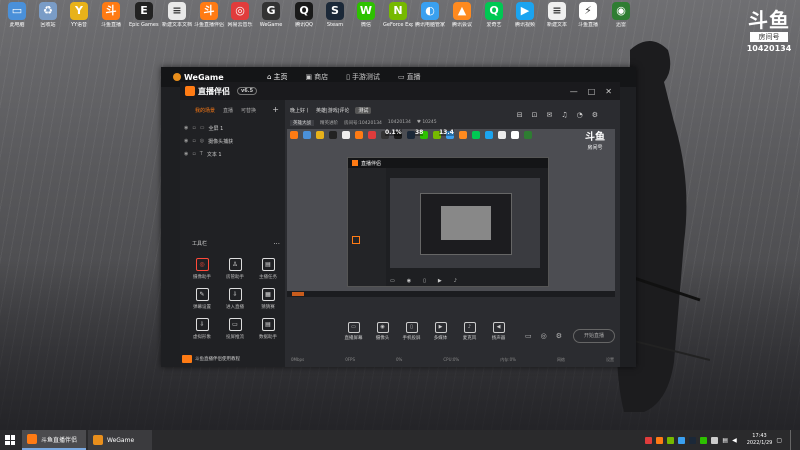 The width and height of the screenshot is (800, 450). I want to click on desktop-icon: ▲ 腾讯会议, so click(462, 20).